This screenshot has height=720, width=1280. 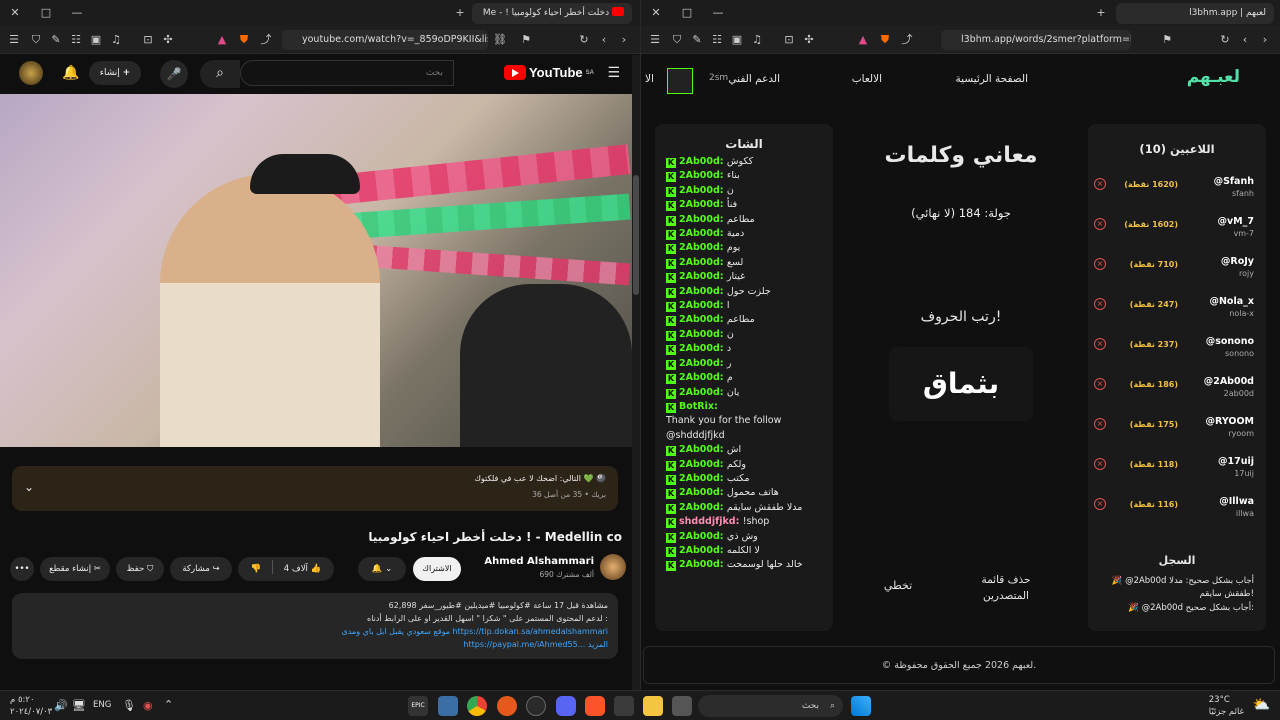 I want to click on voice-search-icon: 🎤, so click(x=174, y=74).